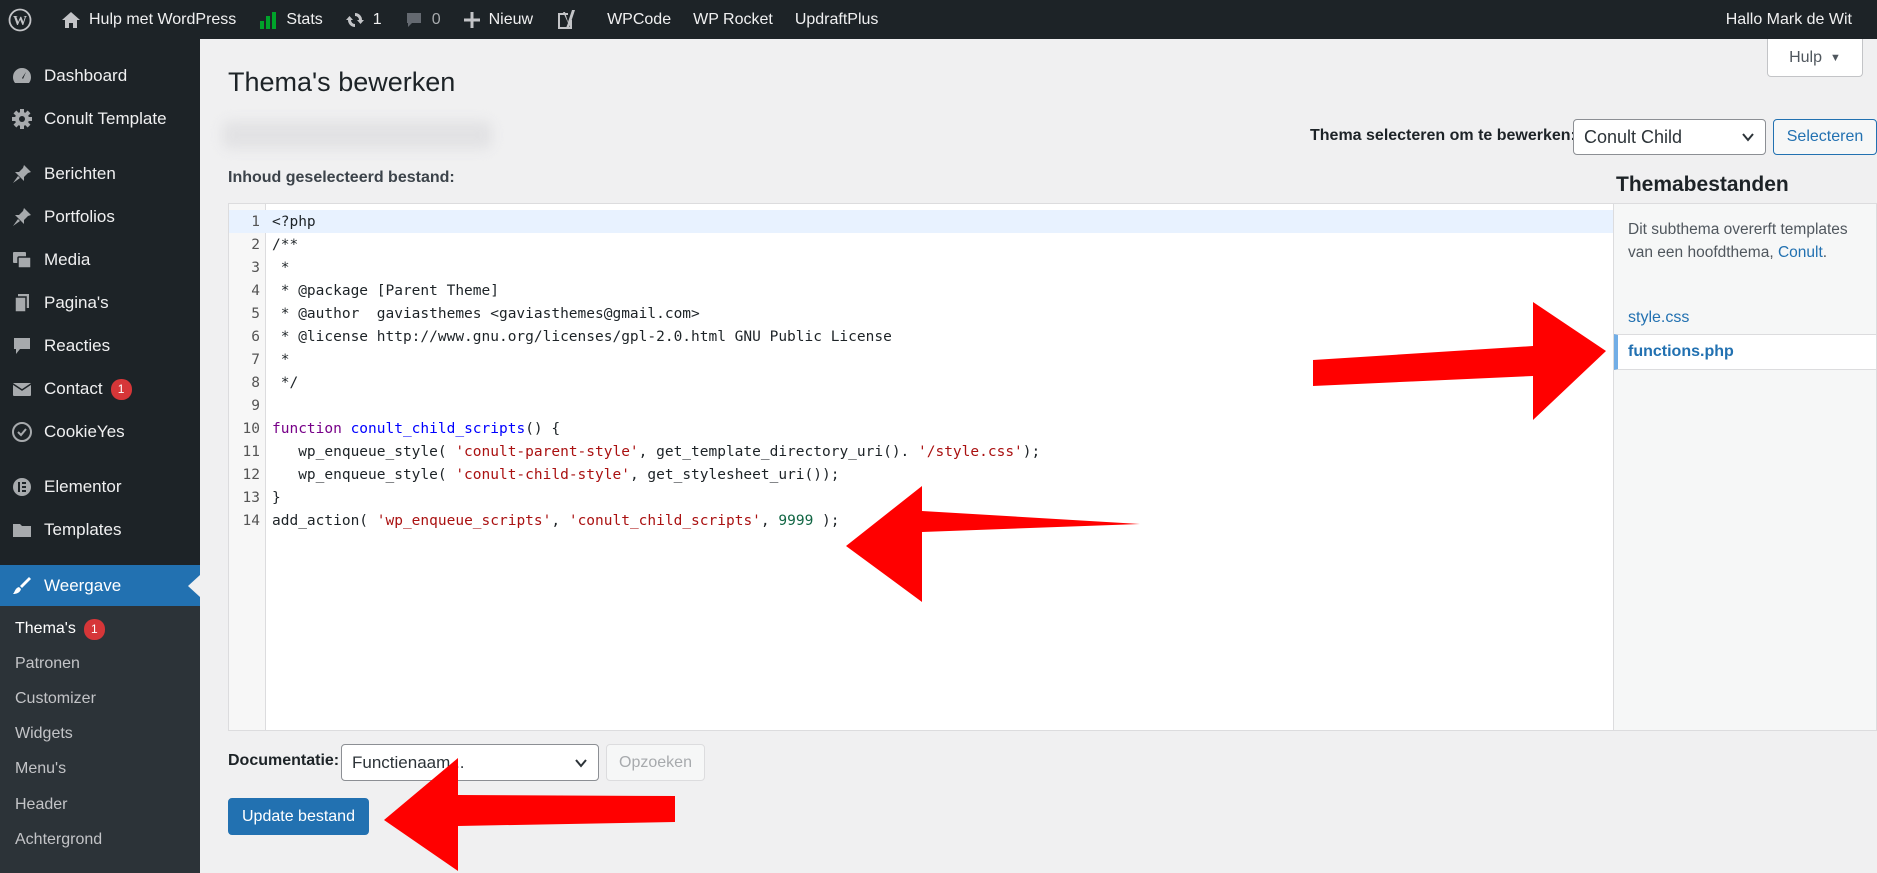 This screenshot has width=1877, height=873. I want to click on theme-select-value: Conult Child, so click(1633, 136).